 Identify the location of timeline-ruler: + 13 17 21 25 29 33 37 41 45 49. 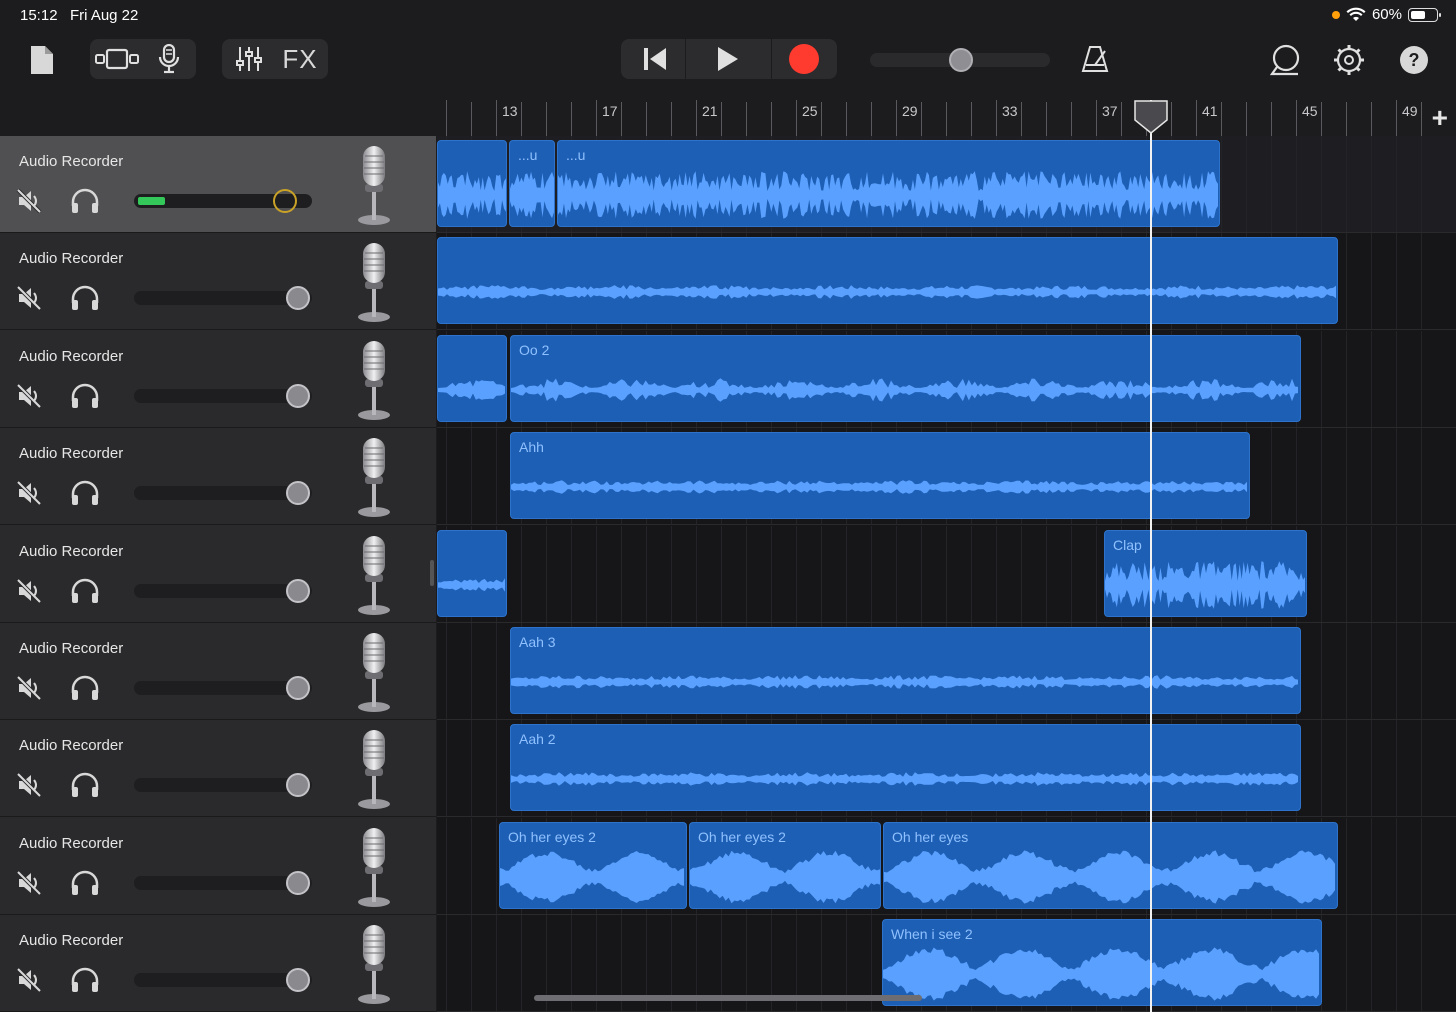
(946, 118).